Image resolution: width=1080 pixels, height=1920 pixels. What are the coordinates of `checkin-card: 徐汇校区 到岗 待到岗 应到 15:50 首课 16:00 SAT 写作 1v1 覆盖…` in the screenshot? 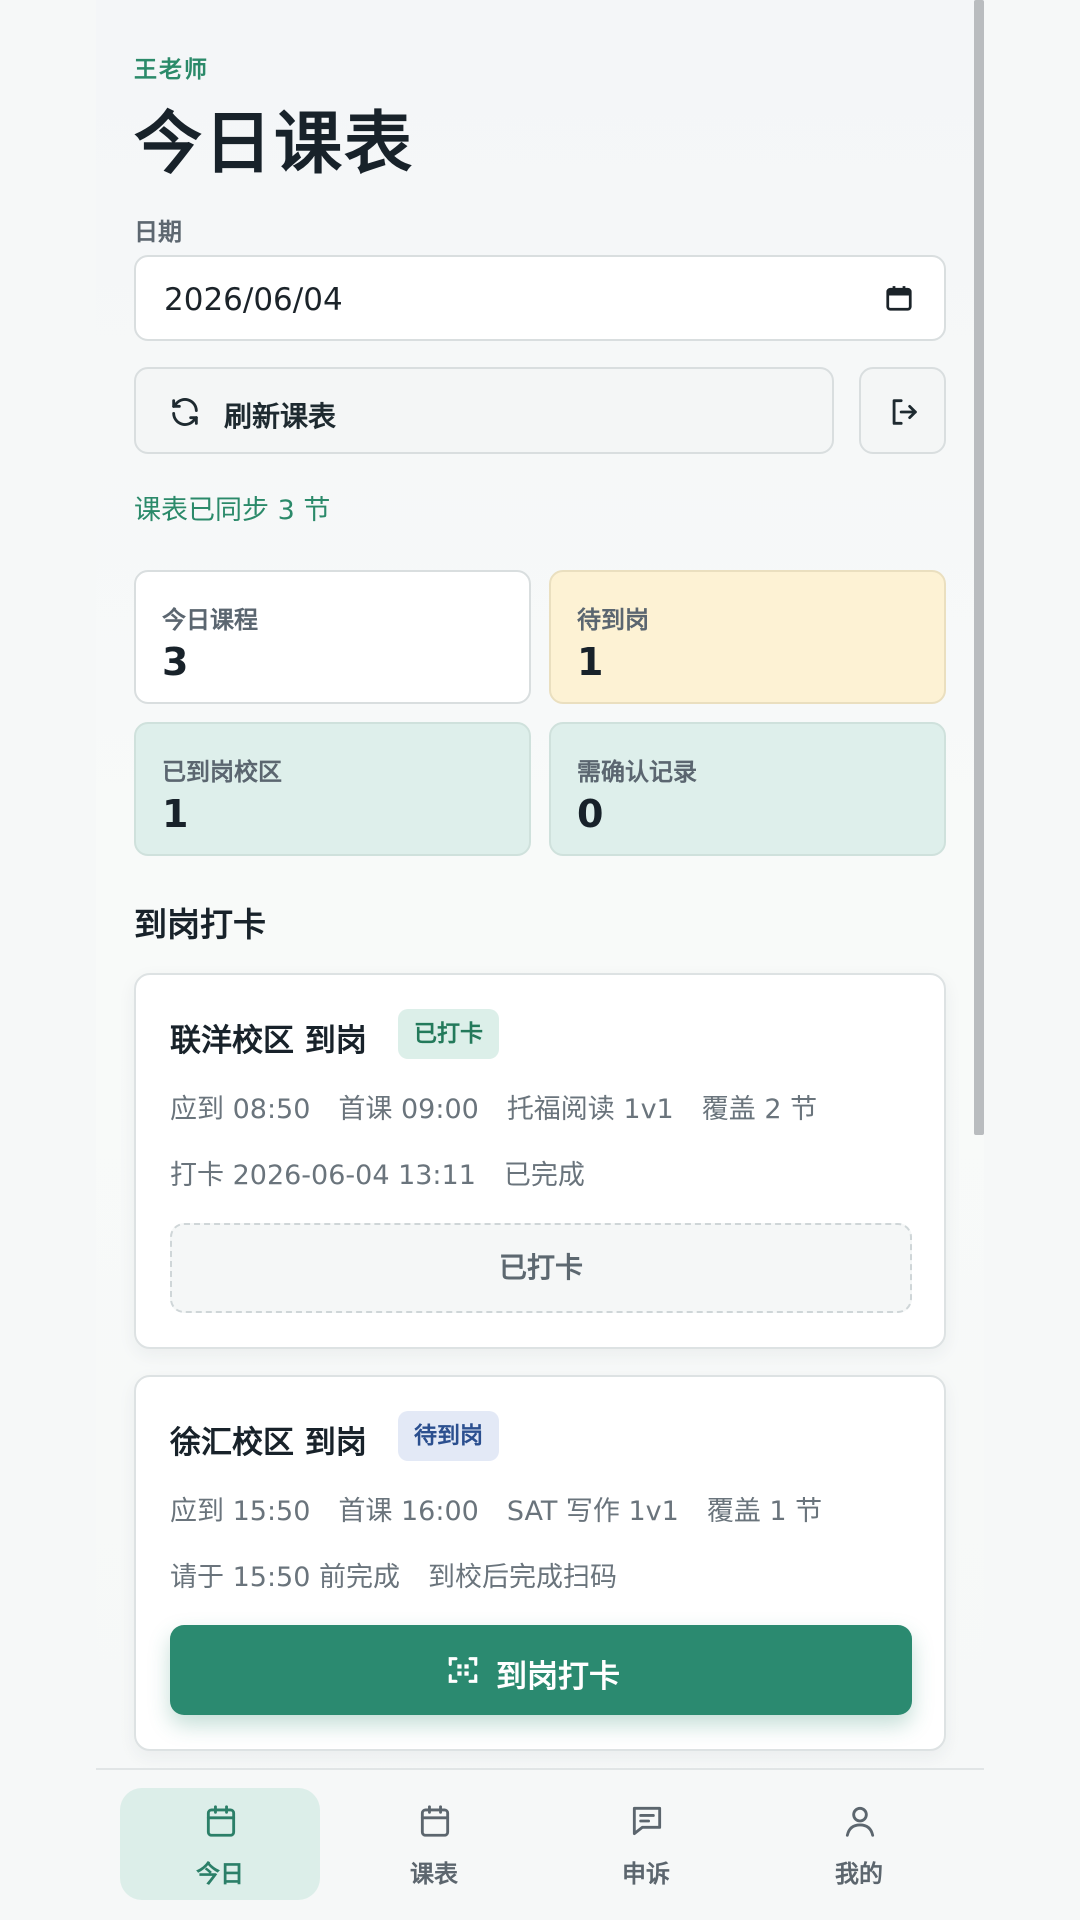 It's located at (540, 1563).